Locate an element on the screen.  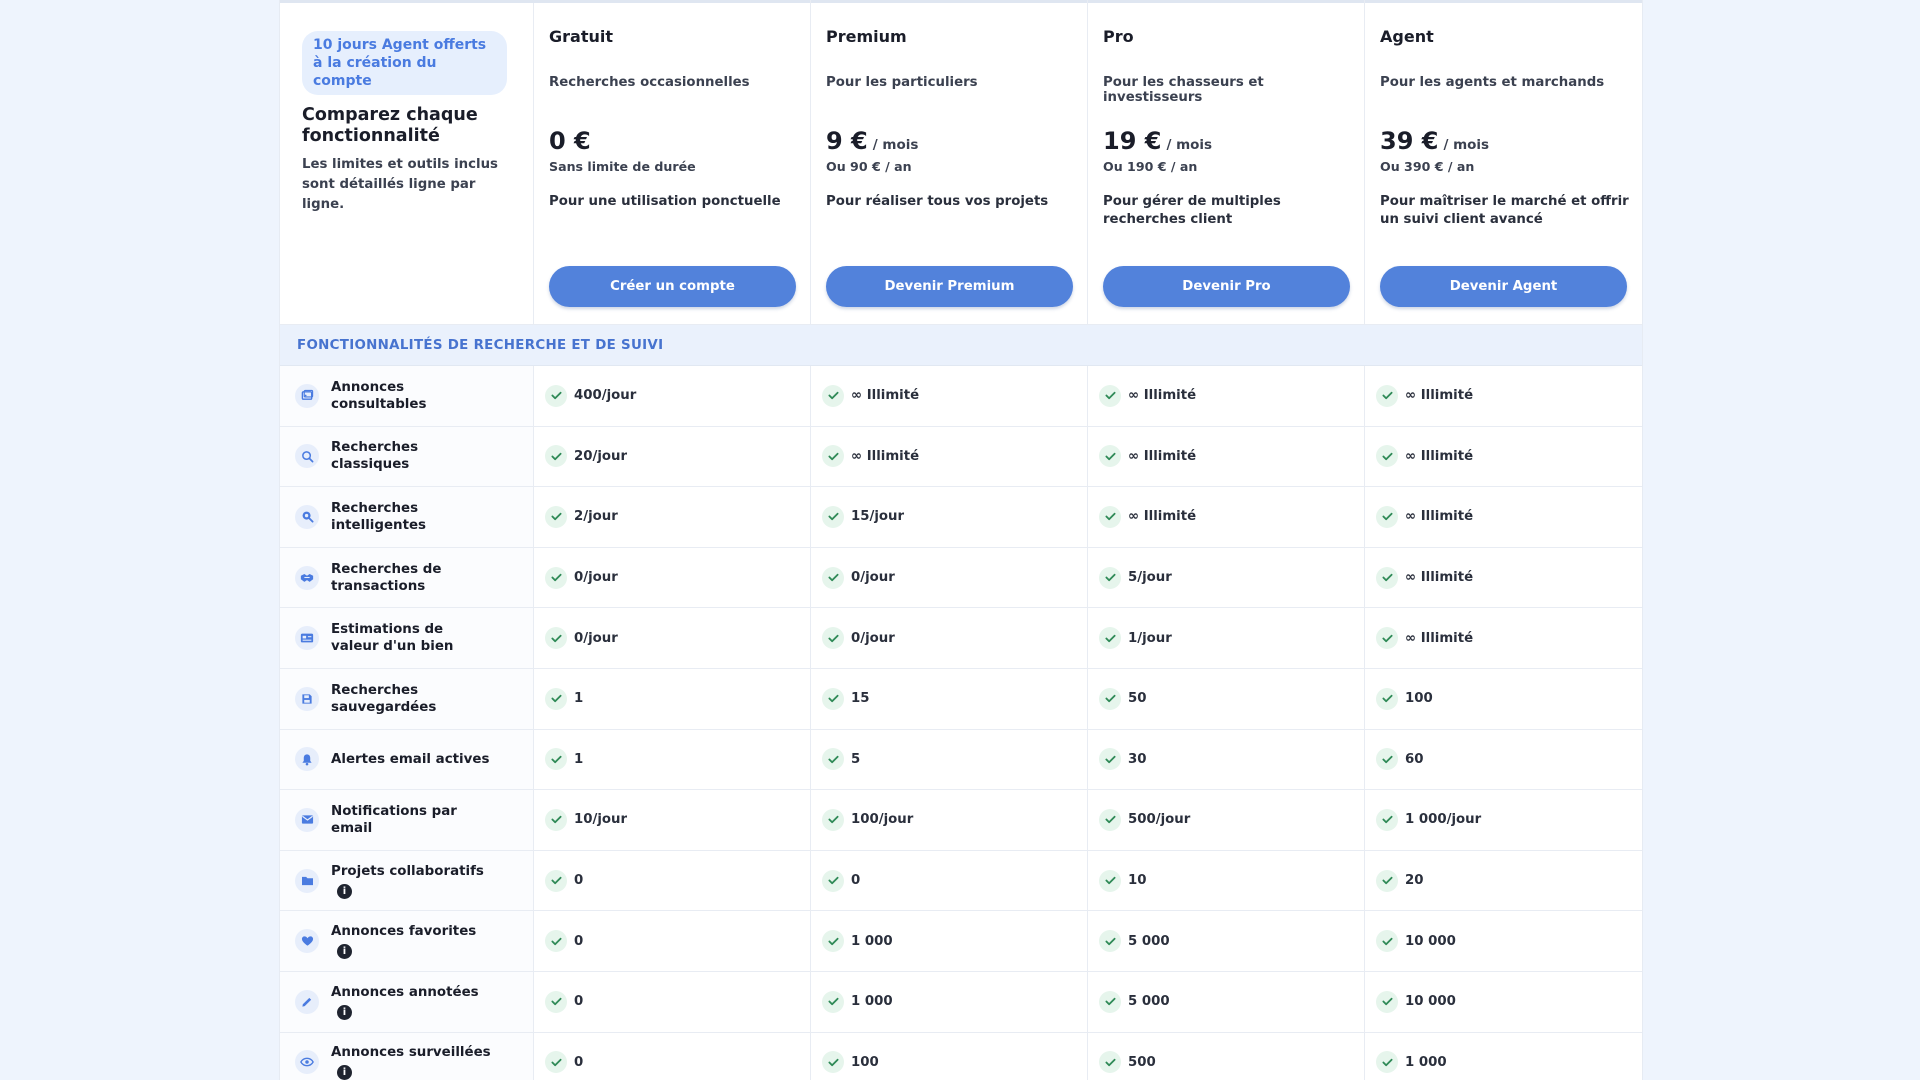
become-pro-button: Devenir Pro is located at coordinates (1226, 286).